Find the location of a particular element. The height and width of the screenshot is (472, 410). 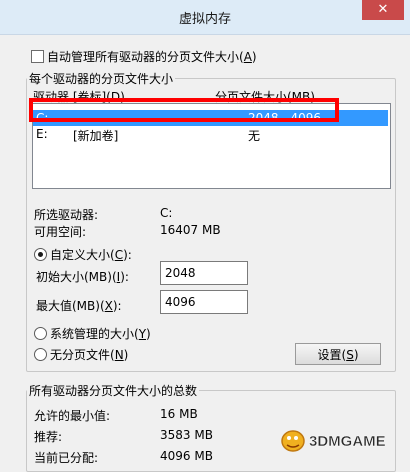

window-title: 虚拟内存 is located at coordinates (204, 19).